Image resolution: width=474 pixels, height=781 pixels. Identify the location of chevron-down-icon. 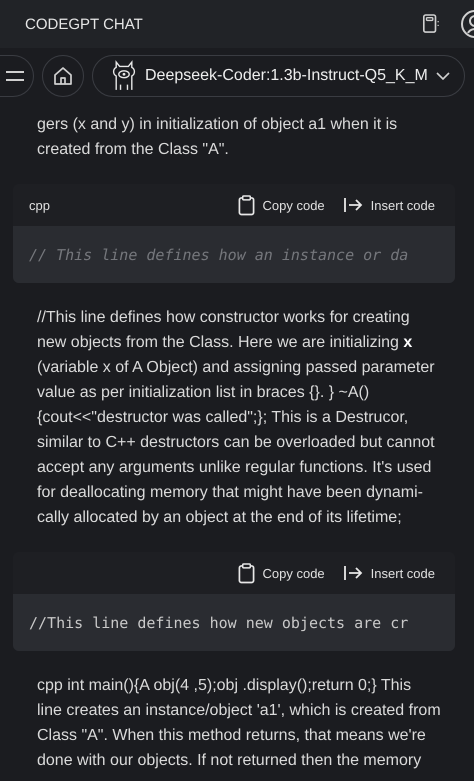
(443, 76).